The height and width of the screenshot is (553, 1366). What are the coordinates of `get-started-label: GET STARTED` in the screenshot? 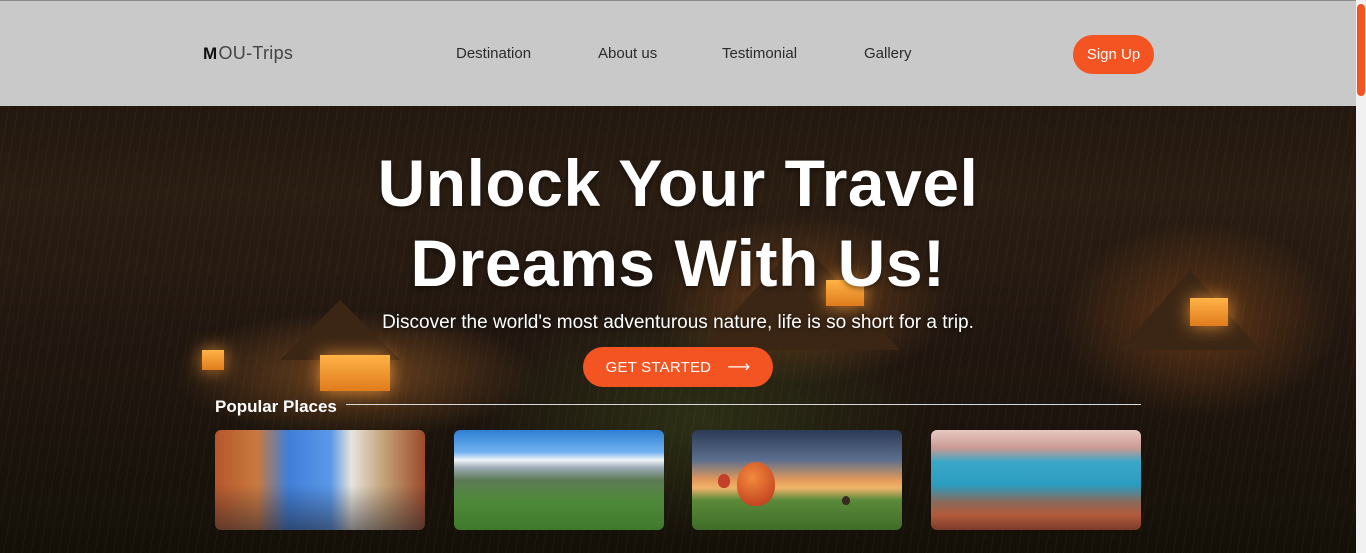 It's located at (658, 367).